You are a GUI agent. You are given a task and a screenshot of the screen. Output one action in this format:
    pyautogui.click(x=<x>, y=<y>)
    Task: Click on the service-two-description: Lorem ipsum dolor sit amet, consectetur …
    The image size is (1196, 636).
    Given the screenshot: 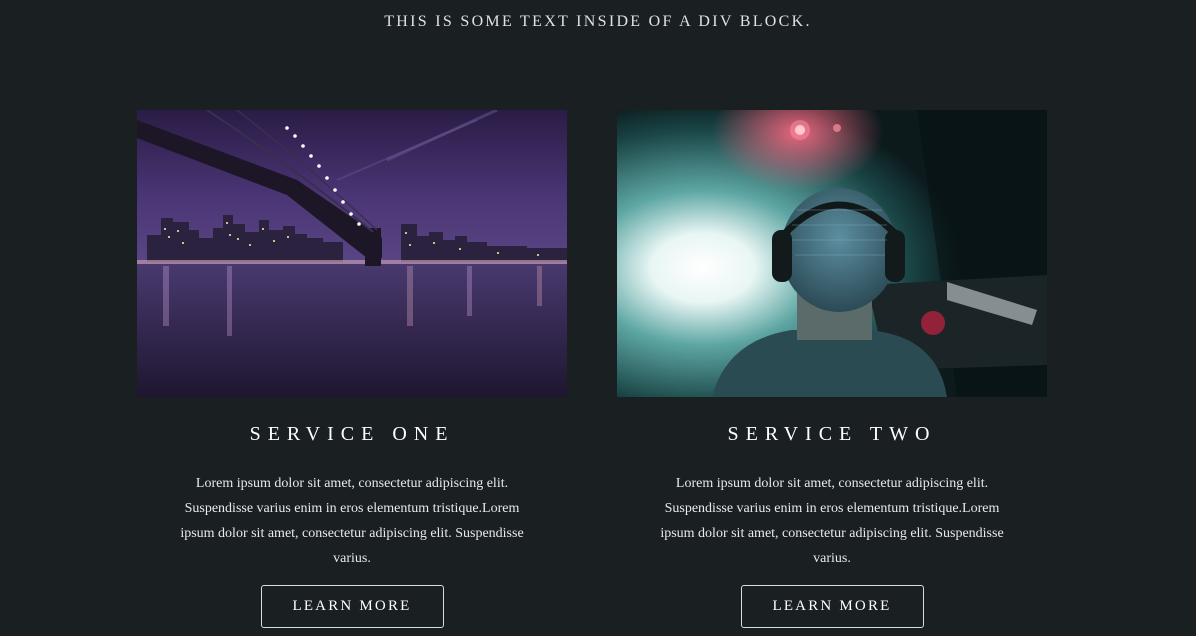 What is the action you would take?
    pyautogui.click(x=832, y=521)
    